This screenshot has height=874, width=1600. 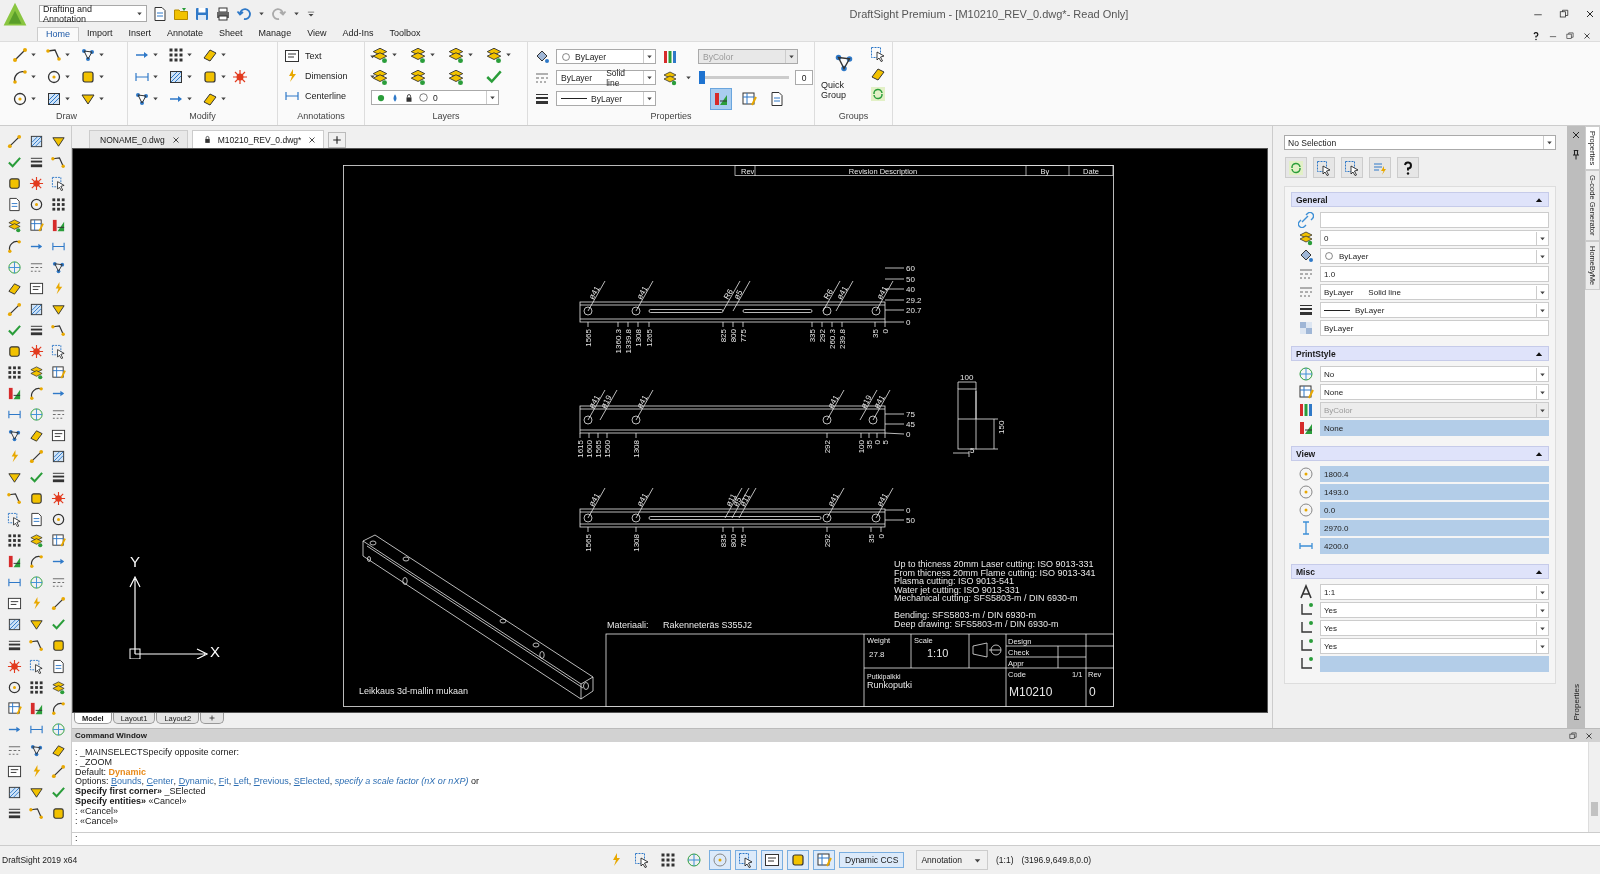 I want to click on property-dropdown: 0, so click(x=1434, y=238).